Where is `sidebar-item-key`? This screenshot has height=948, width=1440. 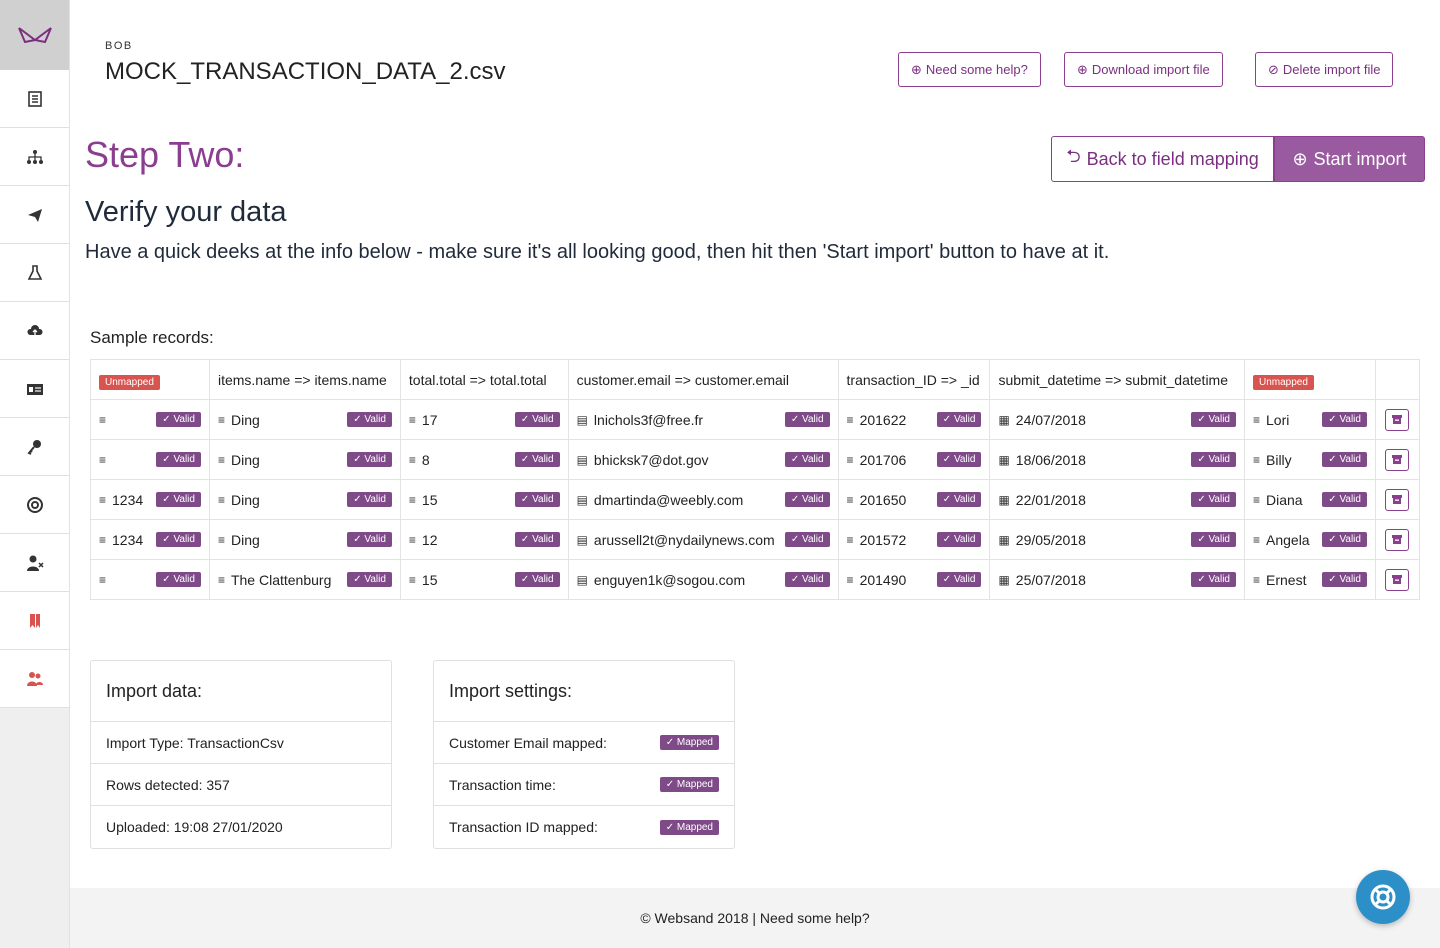
sidebar-item-key is located at coordinates (34, 447).